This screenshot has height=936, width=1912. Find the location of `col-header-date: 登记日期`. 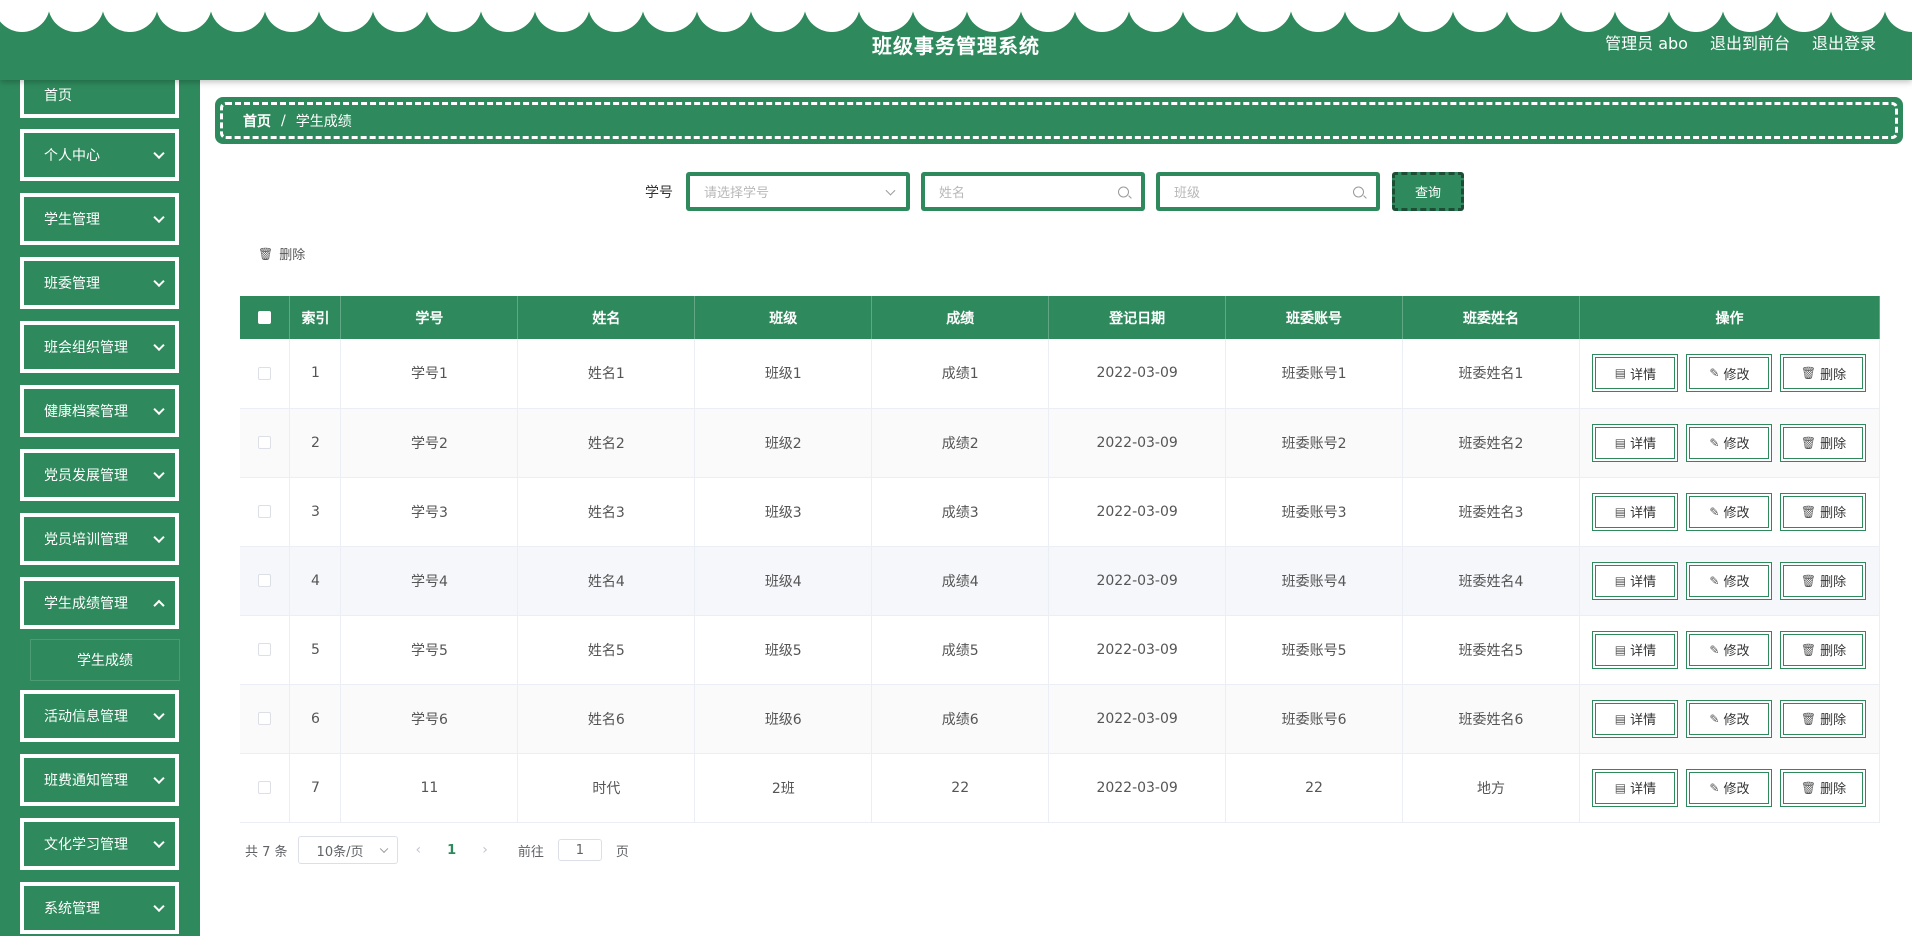

col-header-date: 登记日期 is located at coordinates (1137, 317).